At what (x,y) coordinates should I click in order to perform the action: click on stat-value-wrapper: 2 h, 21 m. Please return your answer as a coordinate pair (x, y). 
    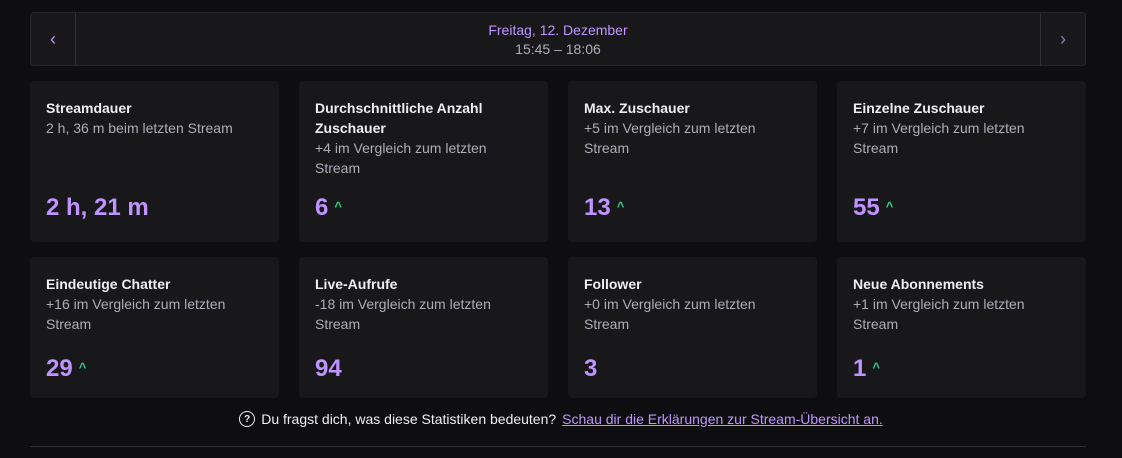
    Looking at the image, I should click on (97, 208).